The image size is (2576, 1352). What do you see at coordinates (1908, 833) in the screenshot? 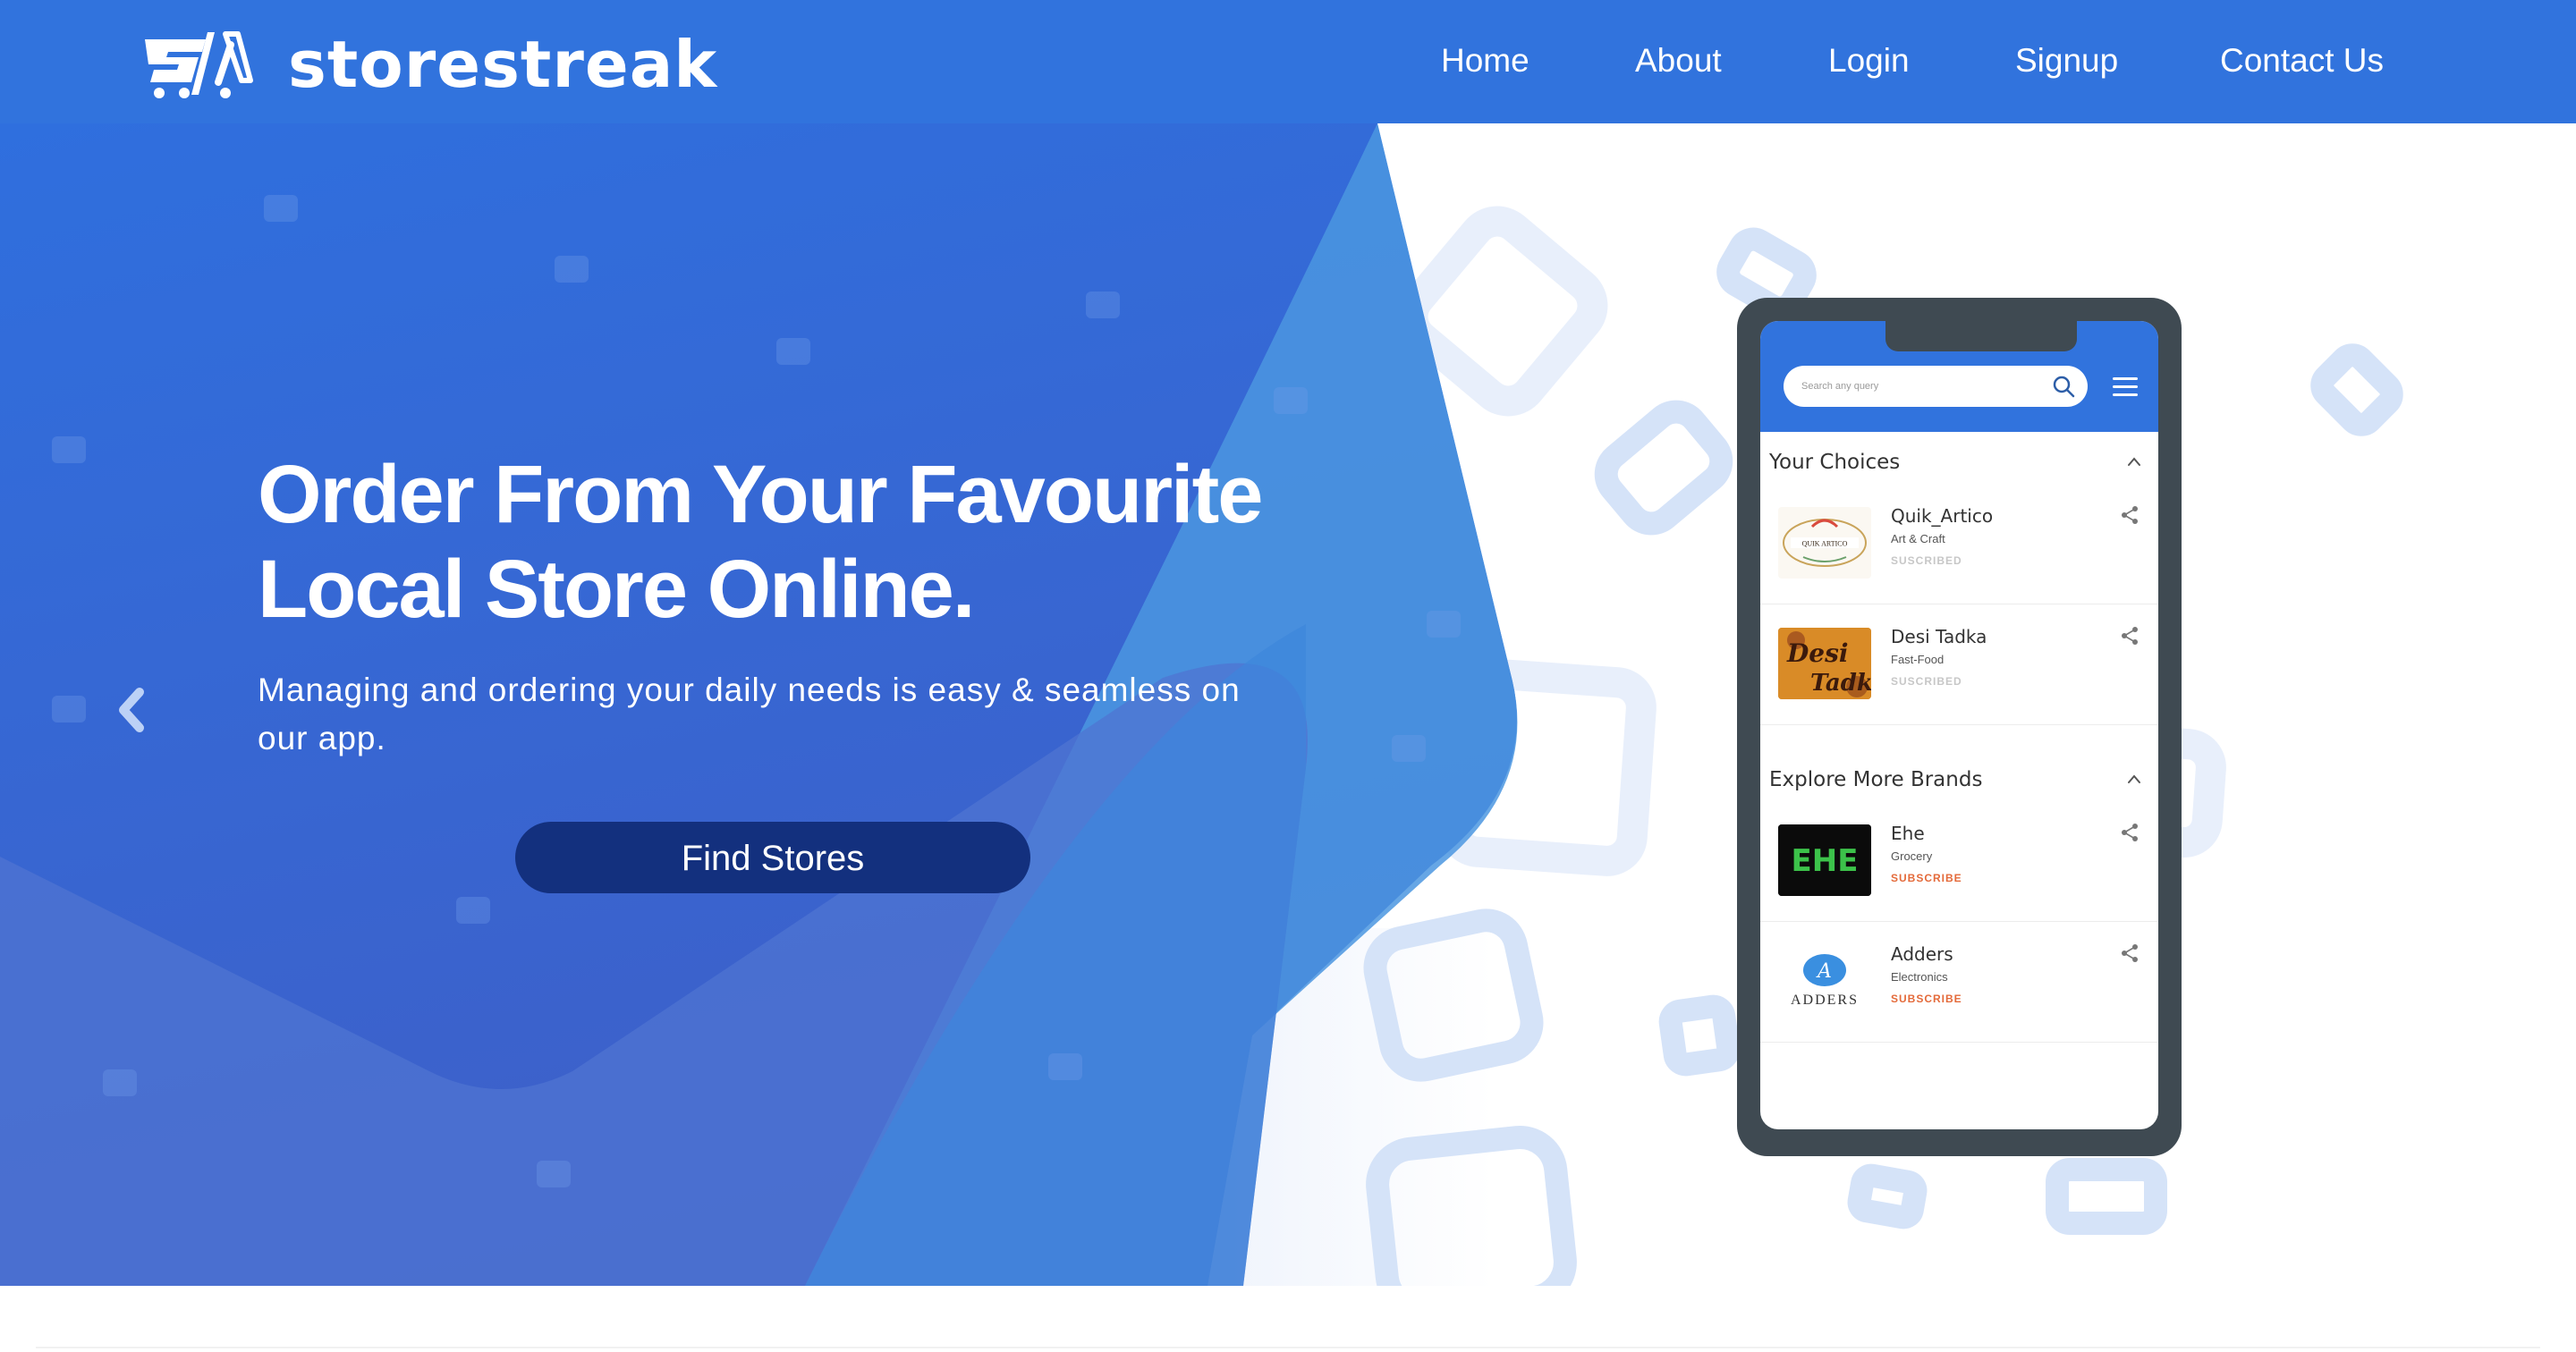
I see `store-name: Ehe` at bounding box center [1908, 833].